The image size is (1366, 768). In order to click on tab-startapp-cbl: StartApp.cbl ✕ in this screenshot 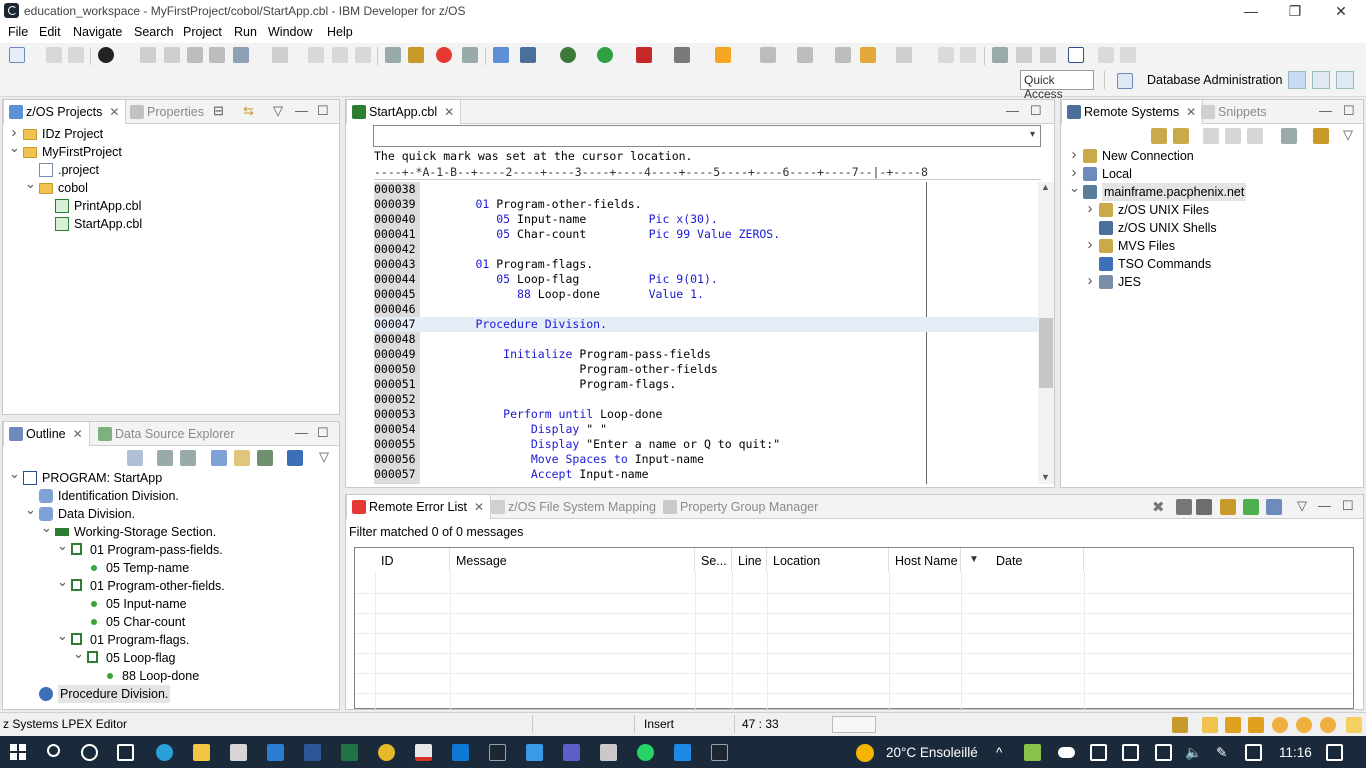, I will do `click(404, 112)`.